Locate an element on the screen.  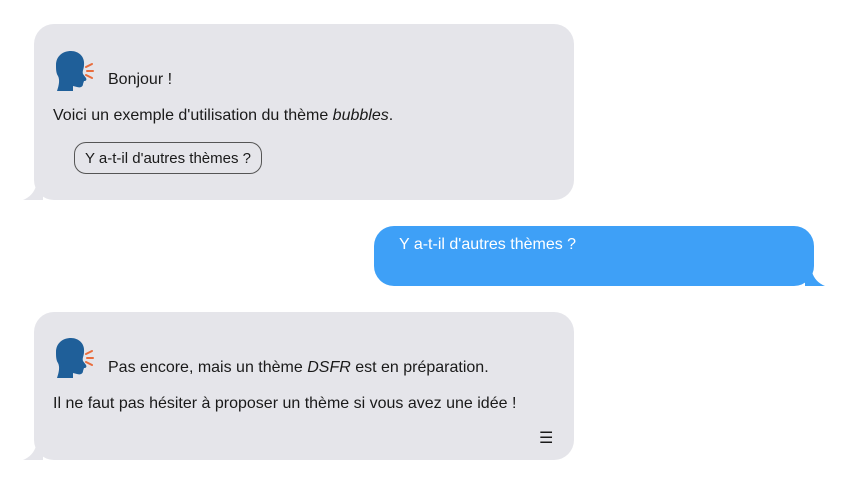
bot-greeting: Bonjour ! is located at coordinates (140, 79).